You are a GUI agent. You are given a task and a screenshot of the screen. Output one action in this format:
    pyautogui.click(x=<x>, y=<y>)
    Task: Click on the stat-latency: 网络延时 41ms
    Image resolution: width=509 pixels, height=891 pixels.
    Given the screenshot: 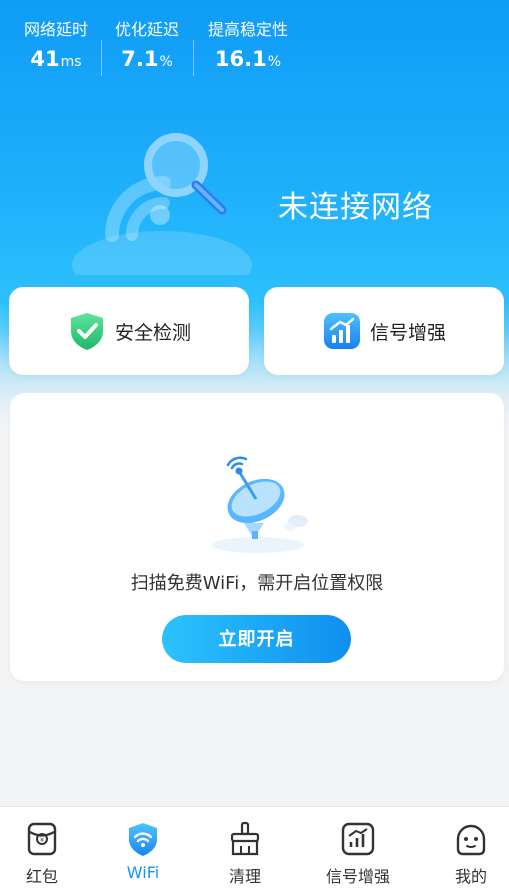 What is the action you would take?
    pyautogui.click(x=56, y=48)
    